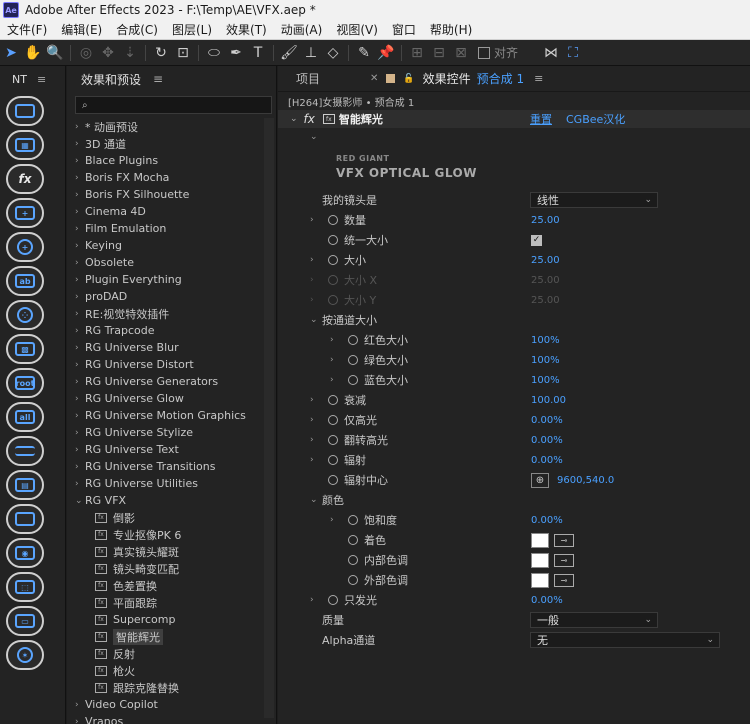 The height and width of the screenshot is (724, 750). Describe the element at coordinates (27, 29) in the screenshot. I see `menu-file: 文件(F)` at that location.